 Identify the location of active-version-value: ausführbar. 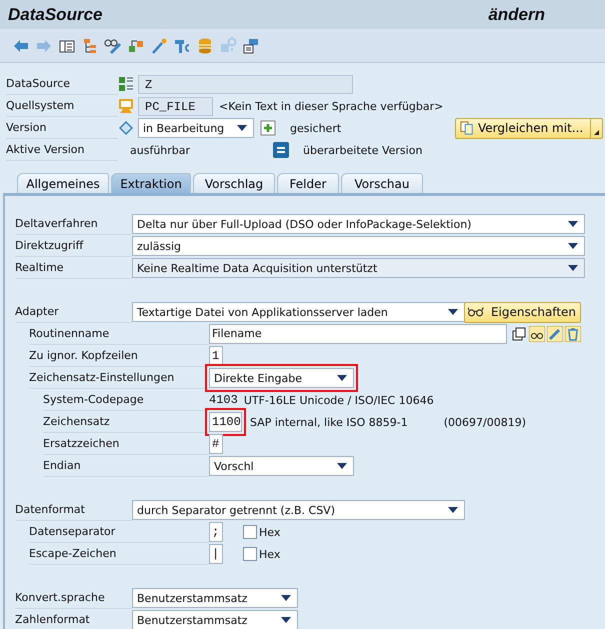
(160, 150).